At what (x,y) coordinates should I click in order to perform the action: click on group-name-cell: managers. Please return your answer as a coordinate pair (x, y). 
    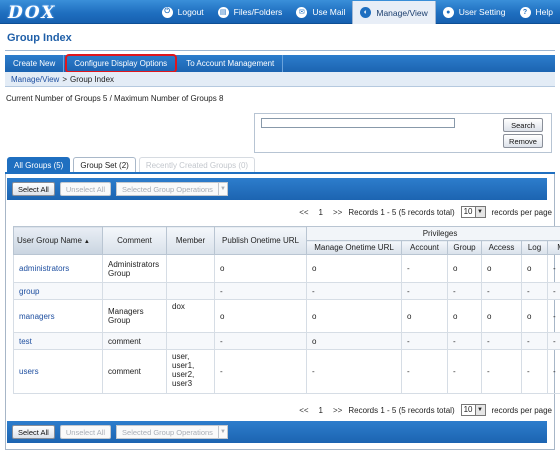
    Looking at the image, I should click on (58, 316).